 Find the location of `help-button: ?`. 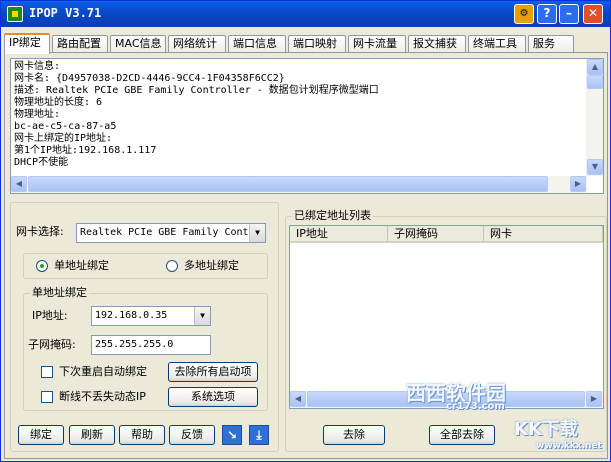

help-button: ? is located at coordinates (547, 14).